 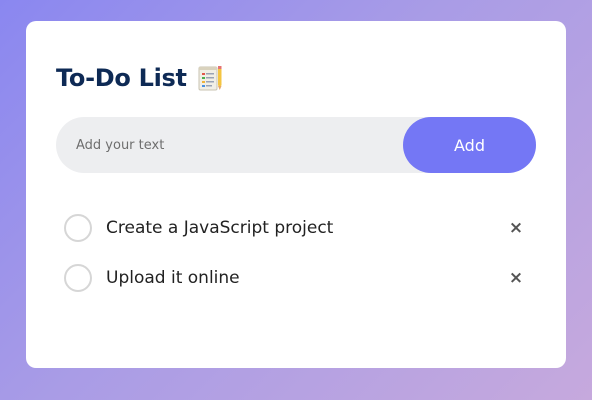 I want to click on title-row: To-Do List, so click(x=139, y=78).